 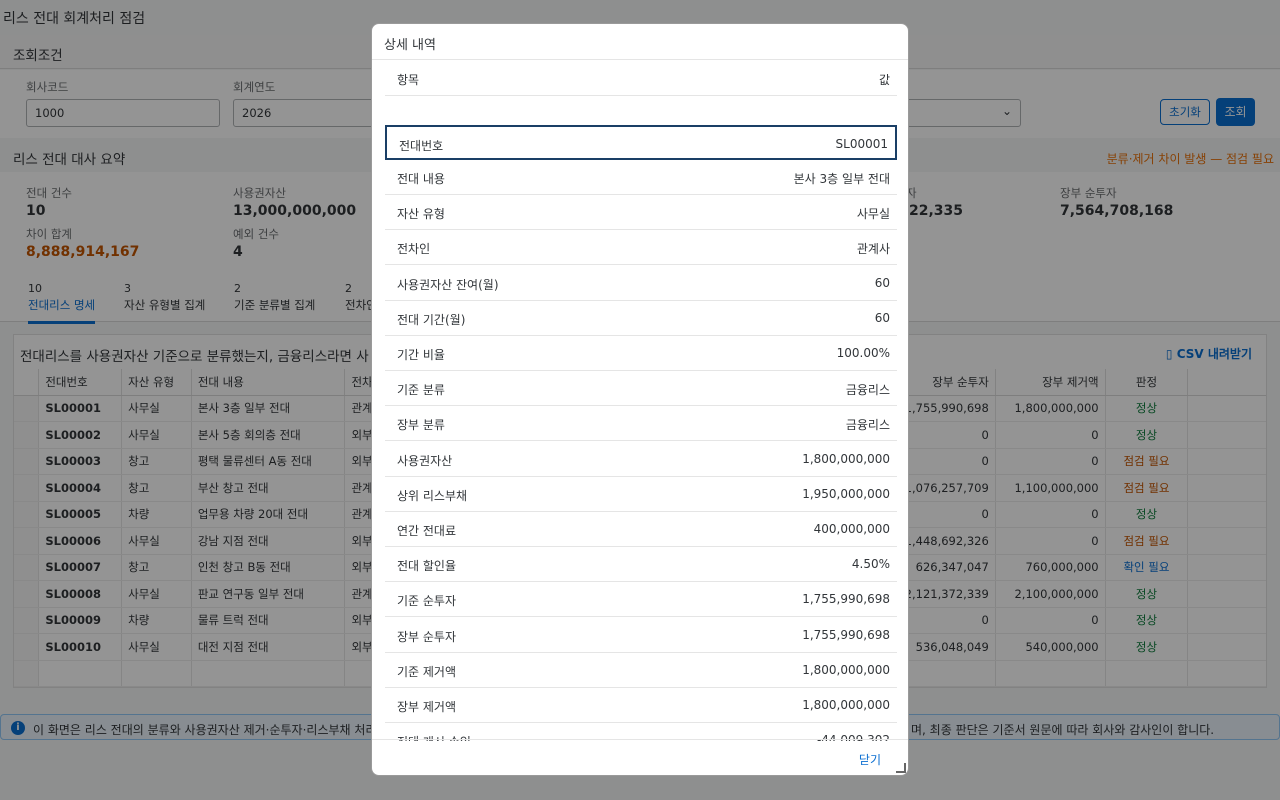 I want to click on detail-row: 기준 제거액 1,800,000,000, so click(x=641, y=670).